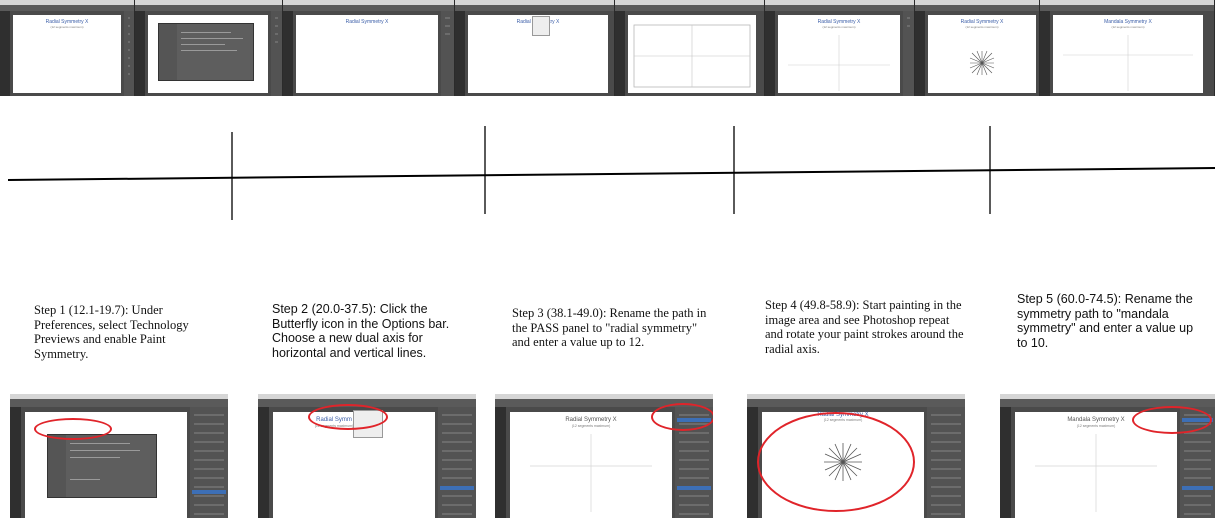 The height and width of the screenshot is (518, 1215). I want to click on canvas-subtitle: (12 segments maximum), so click(67, 27).